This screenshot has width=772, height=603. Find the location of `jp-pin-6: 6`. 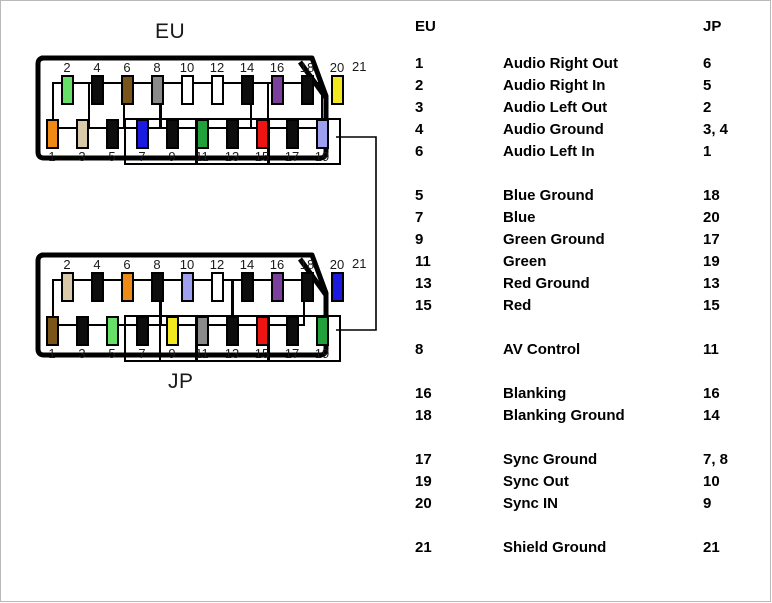

jp-pin-6: 6 is located at coordinates (127, 279).